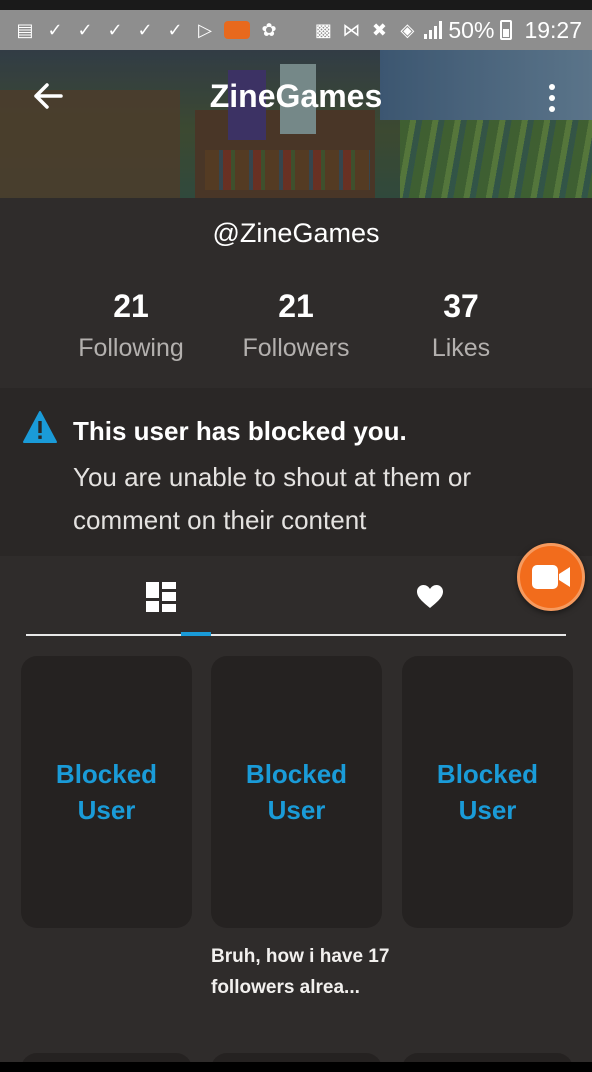 The image size is (592, 1072). What do you see at coordinates (296, 348) in the screenshot?
I see `stat-label: Followers` at bounding box center [296, 348].